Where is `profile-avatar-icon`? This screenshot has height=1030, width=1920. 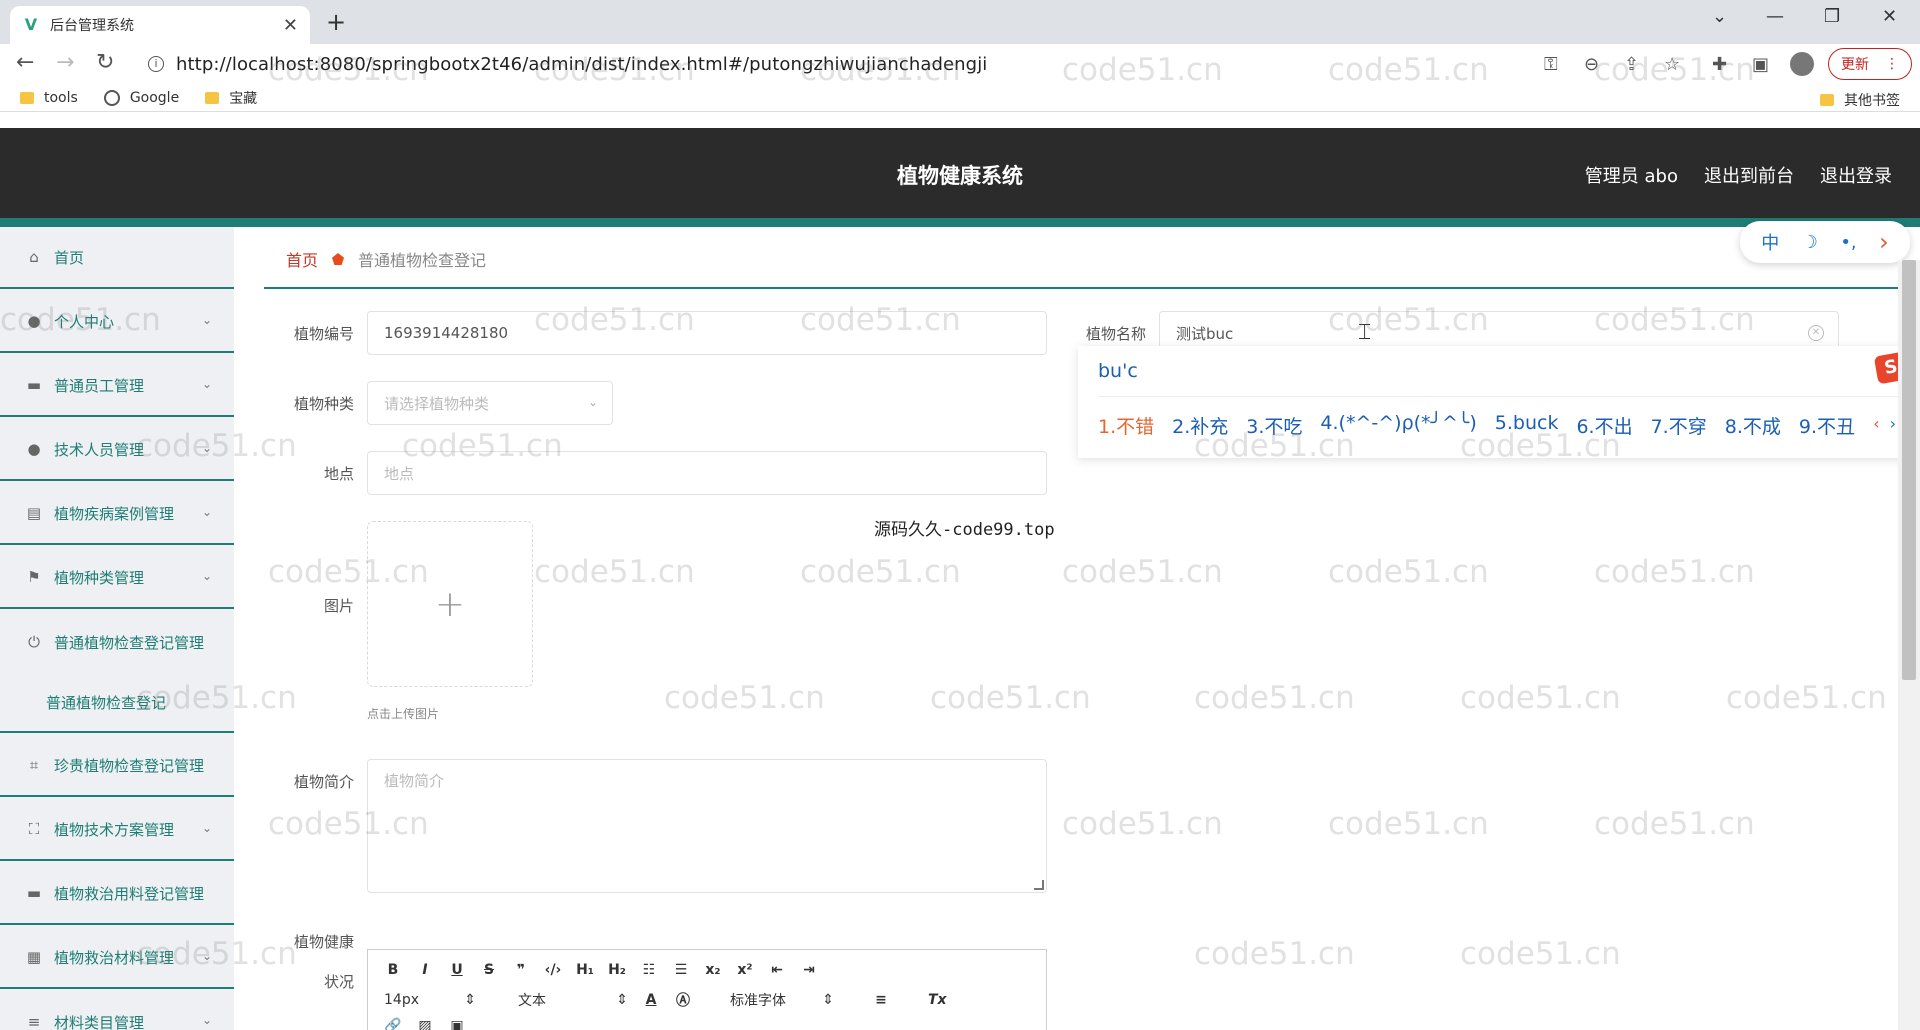 profile-avatar-icon is located at coordinates (1802, 64).